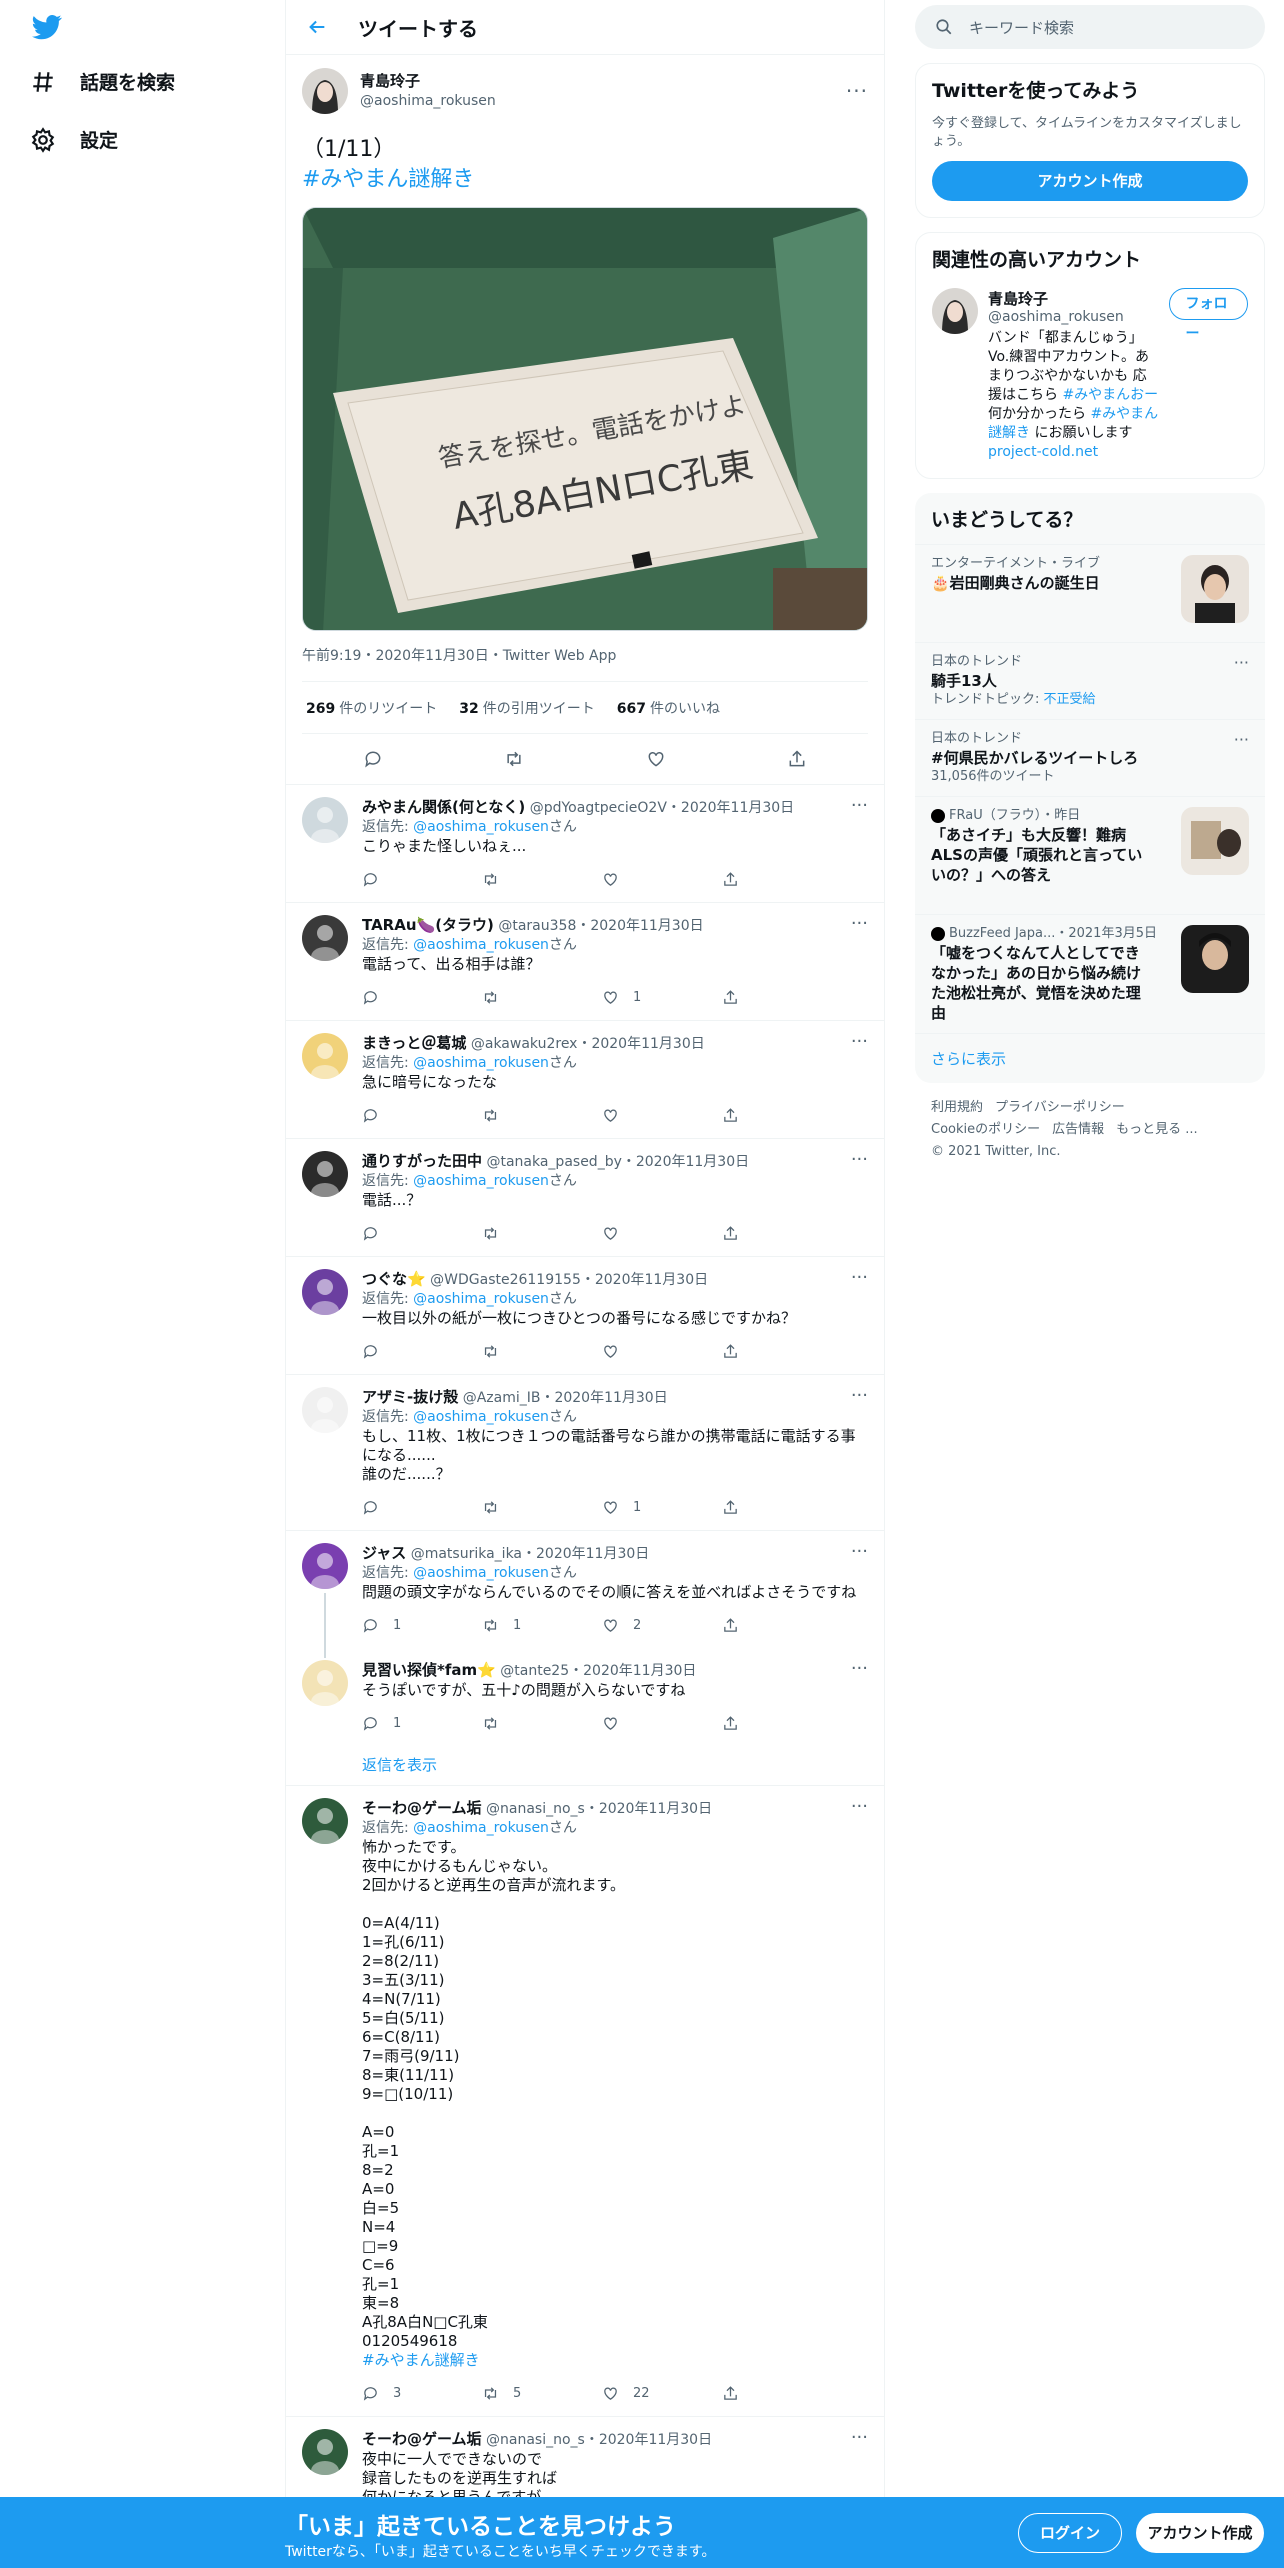  What do you see at coordinates (1208, 315) in the screenshot?
I see `follow-button: フォロー` at bounding box center [1208, 315].